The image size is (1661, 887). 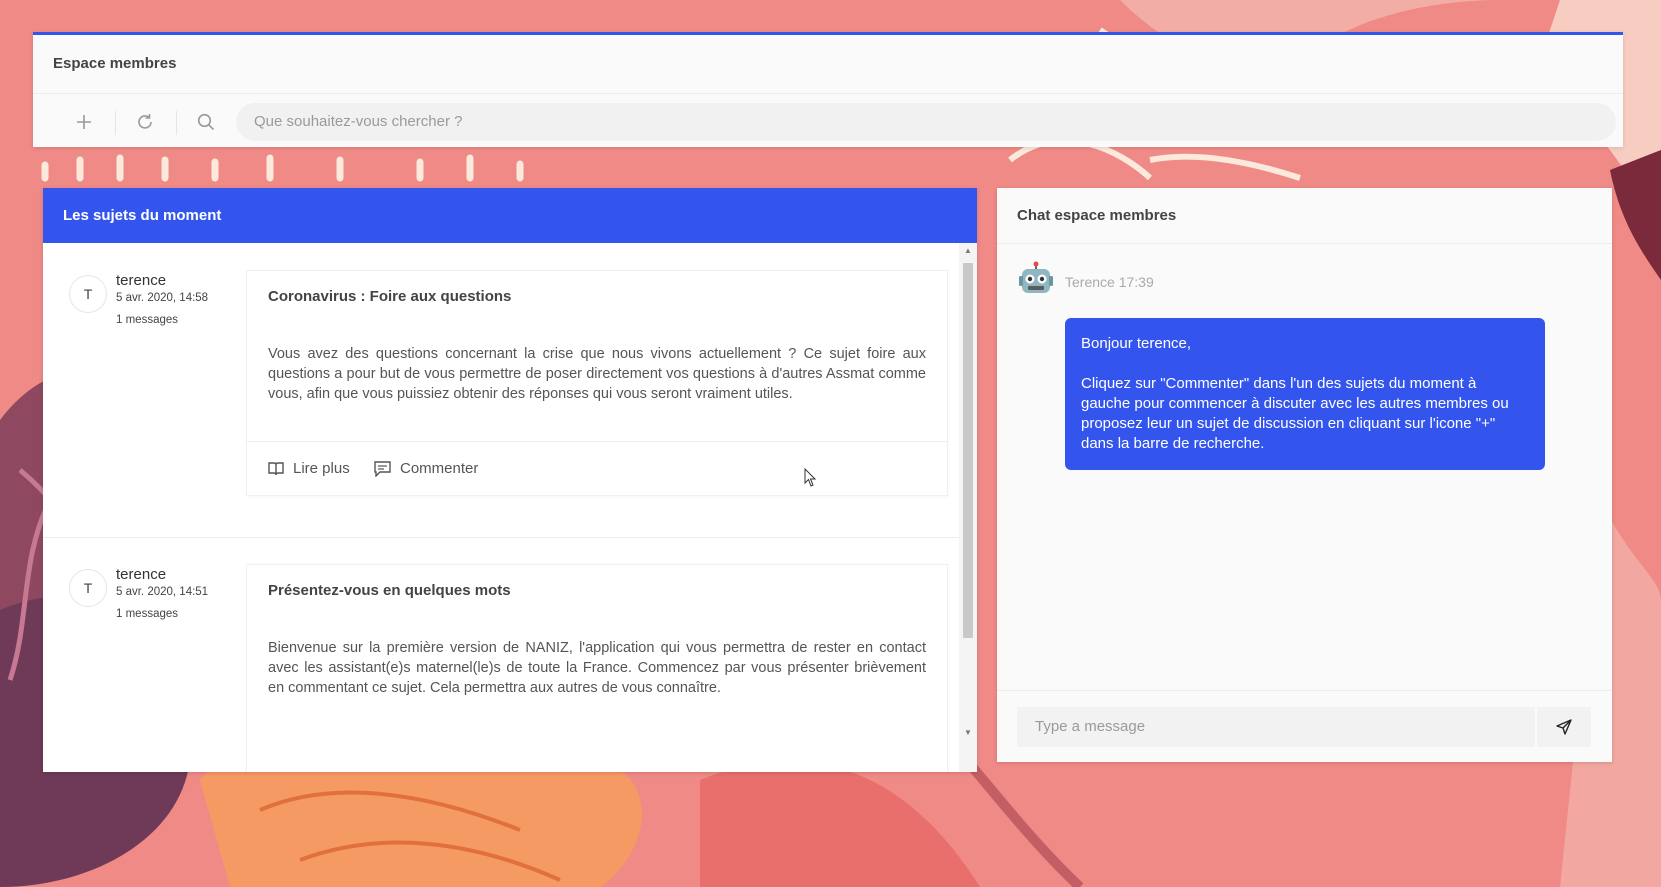 I want to click on post-title: Présentez-vous en quelques mots, so click(x=389, y=590).